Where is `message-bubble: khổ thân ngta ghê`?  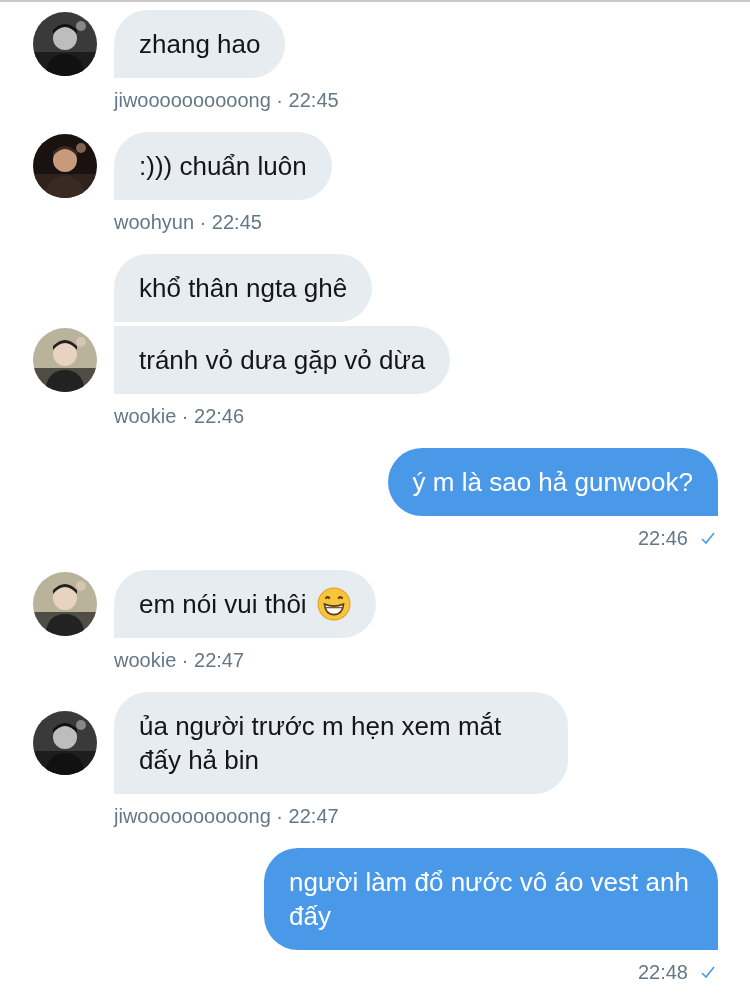 message-bubble: khổ thân ngta ghê is located at coordinates (243, 288).